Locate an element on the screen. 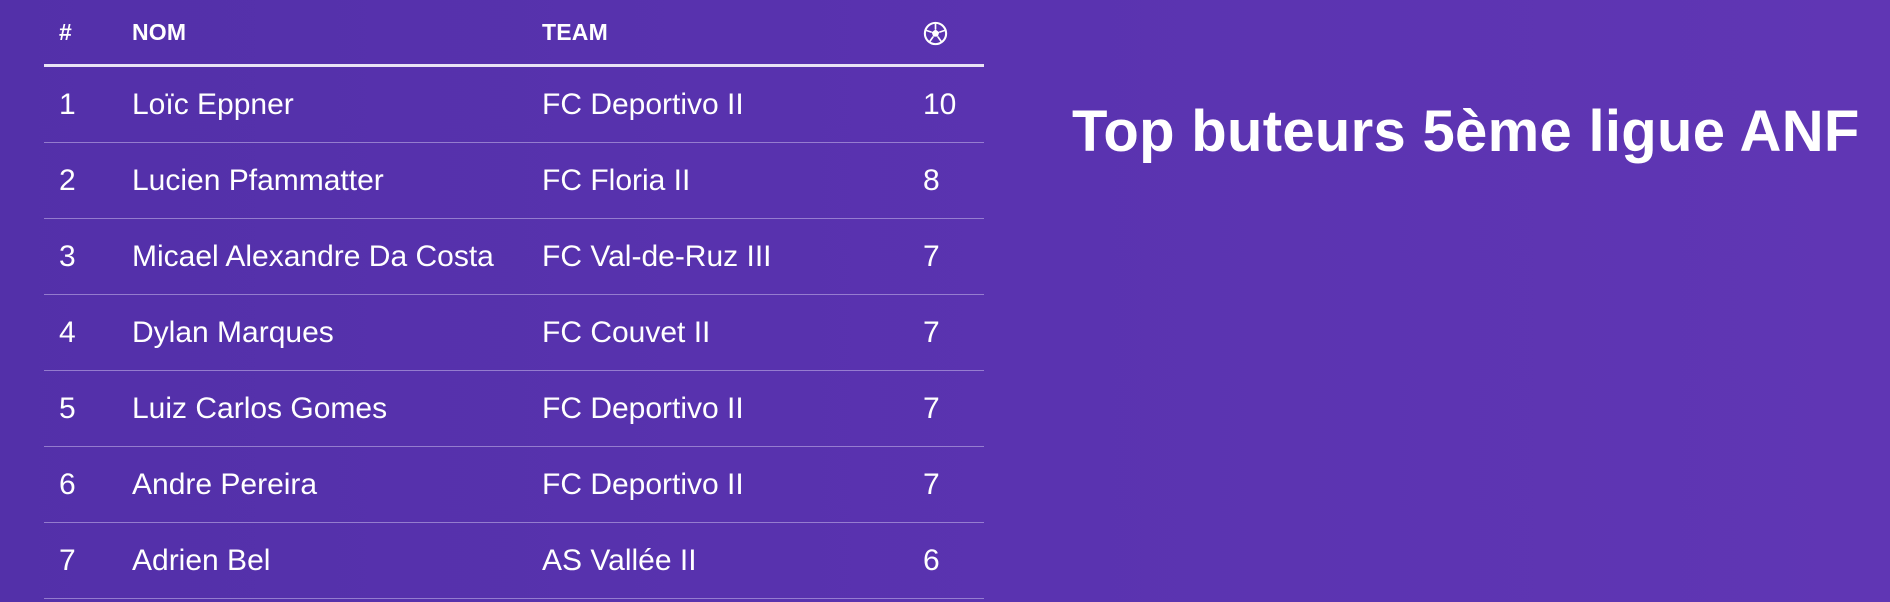 The image size is (1890, 602). table-row: 5 Luiz Carlos Gomes FC Deportivo II 7 is located at coordinates (514, 409).